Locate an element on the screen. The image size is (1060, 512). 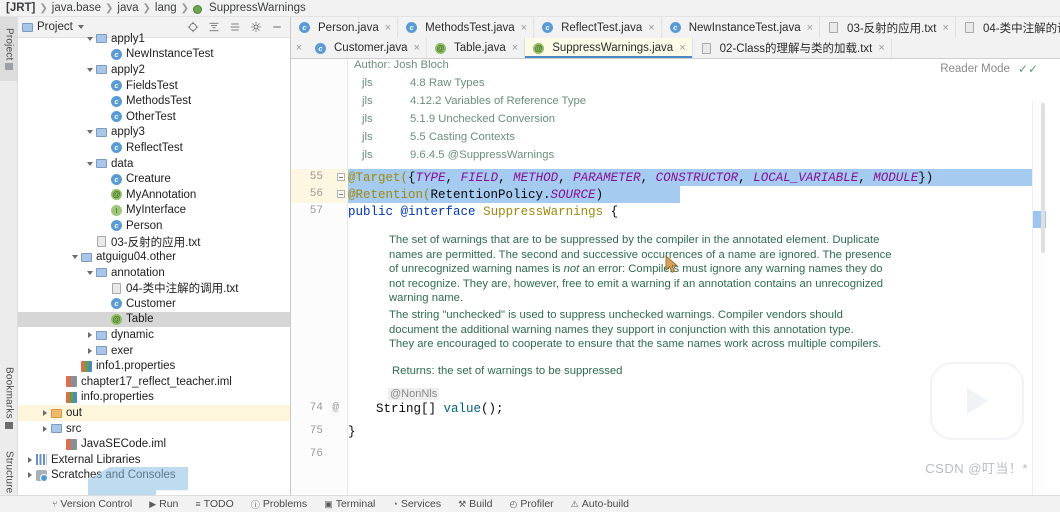
jls-ref-text: 4.8 Raw Types is located at coordinates (447, 83).